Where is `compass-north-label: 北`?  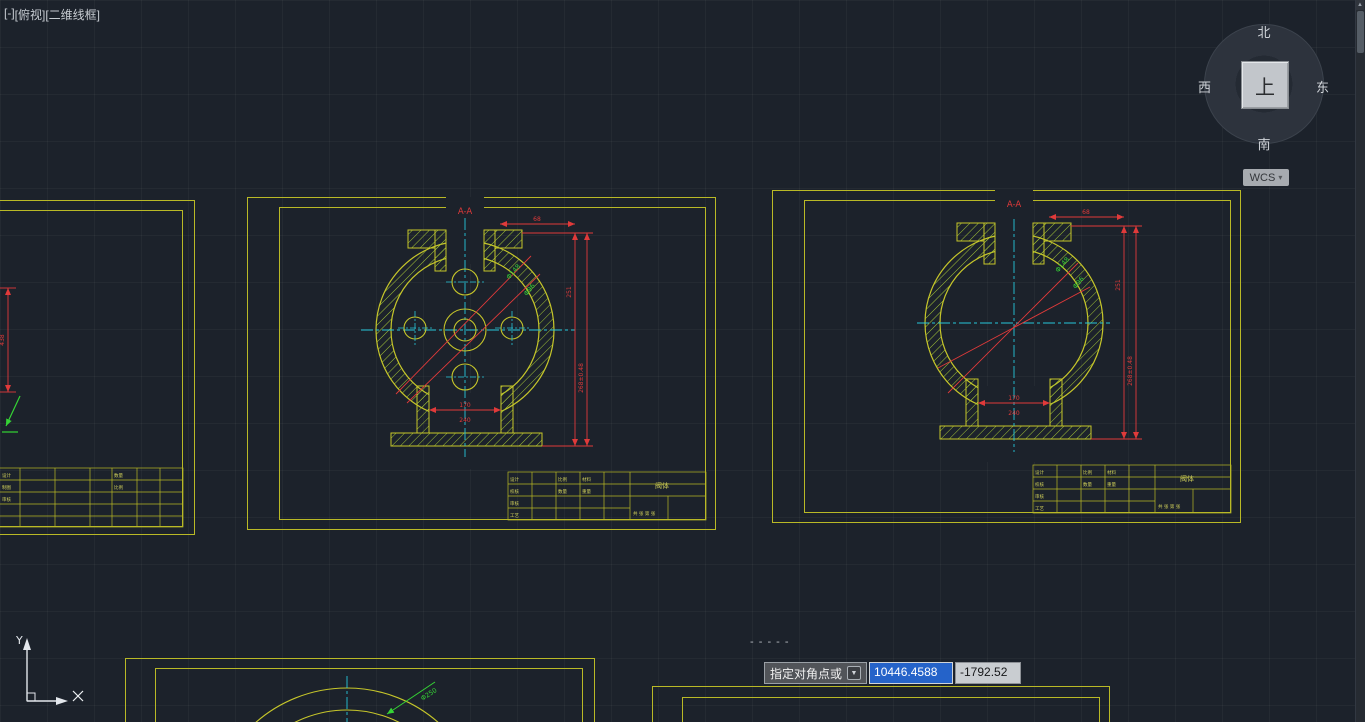
compass-north-label: 北 is located at coordinates (1264, 31).